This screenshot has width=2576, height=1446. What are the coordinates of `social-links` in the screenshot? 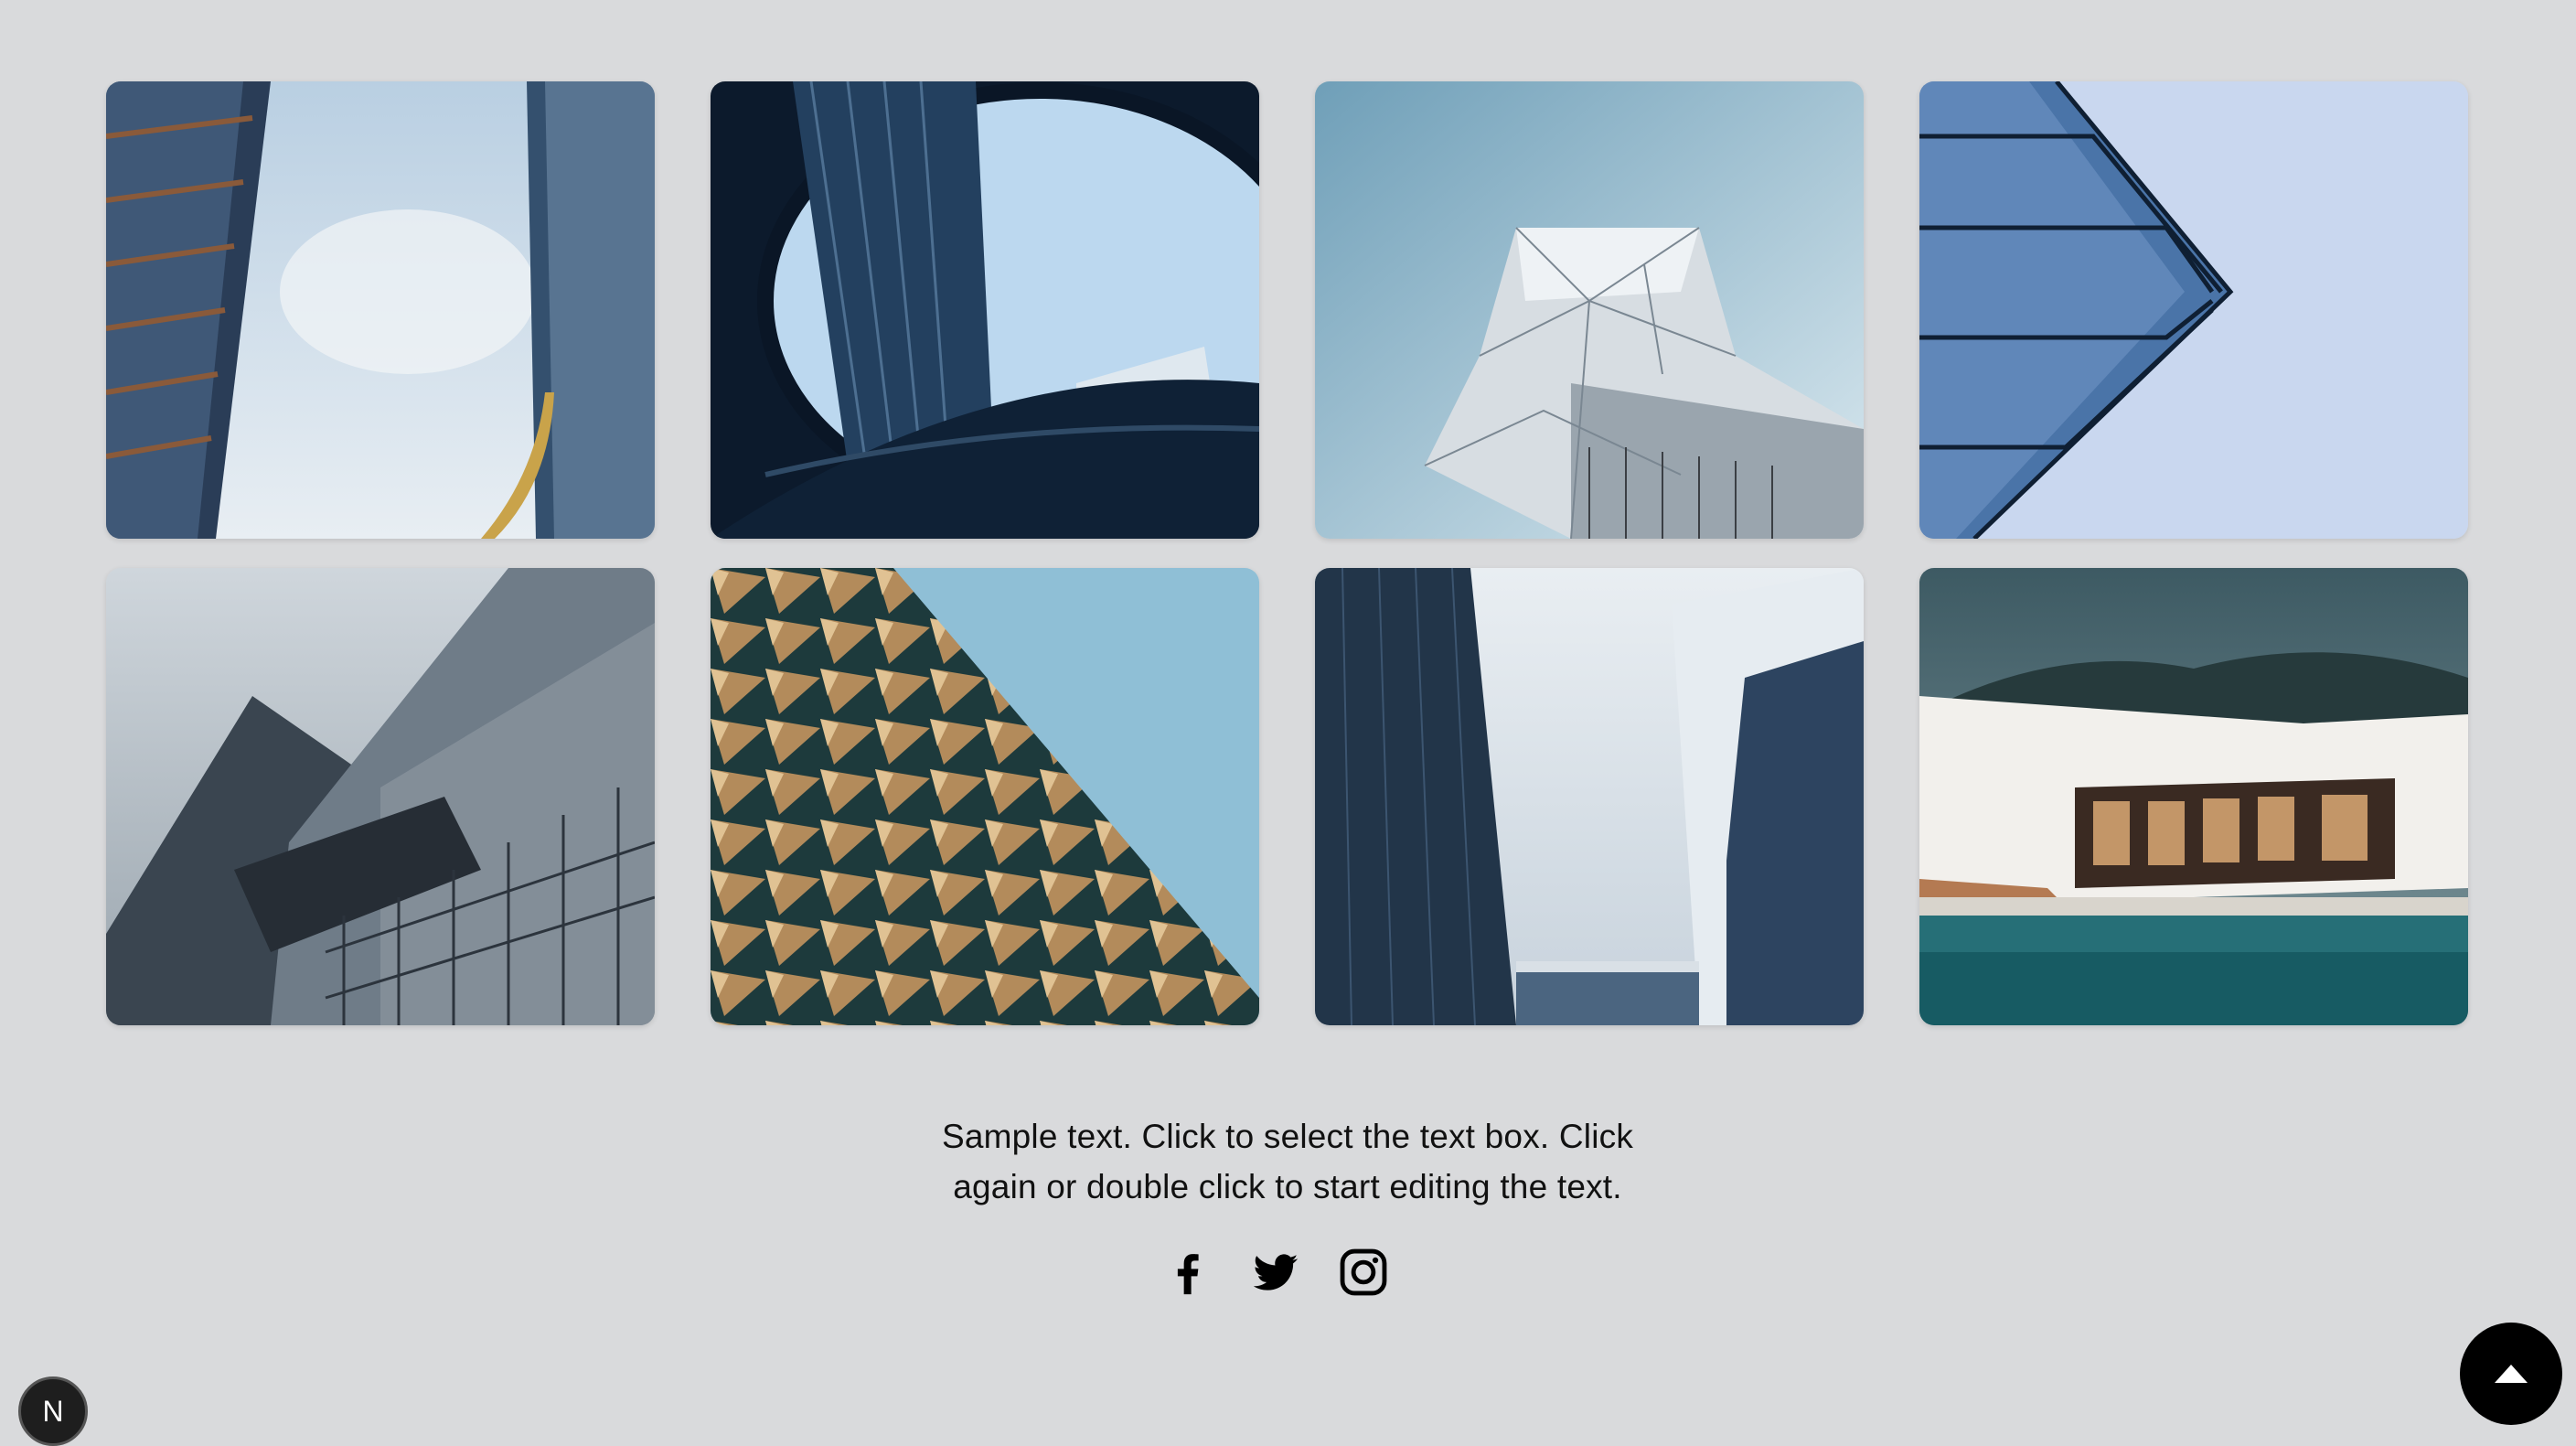 It's located at (1275, 1272).